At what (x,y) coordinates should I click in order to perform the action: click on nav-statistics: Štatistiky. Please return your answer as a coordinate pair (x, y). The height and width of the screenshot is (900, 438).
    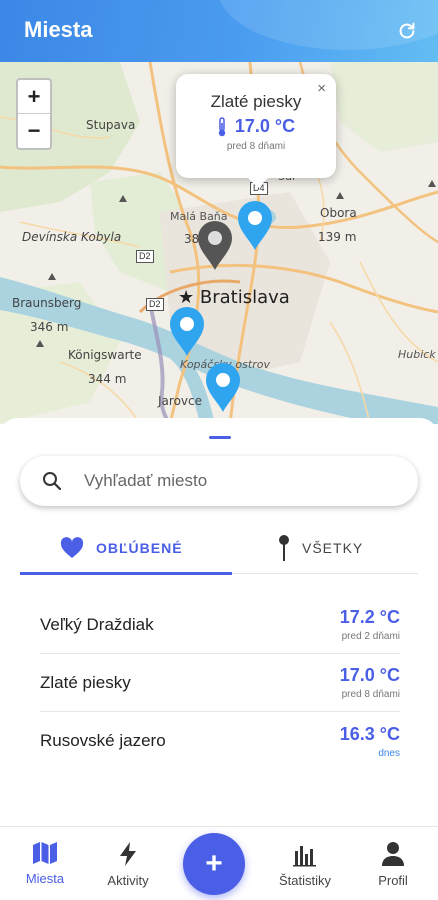
    Looking at the image, I should click on (305, 864).